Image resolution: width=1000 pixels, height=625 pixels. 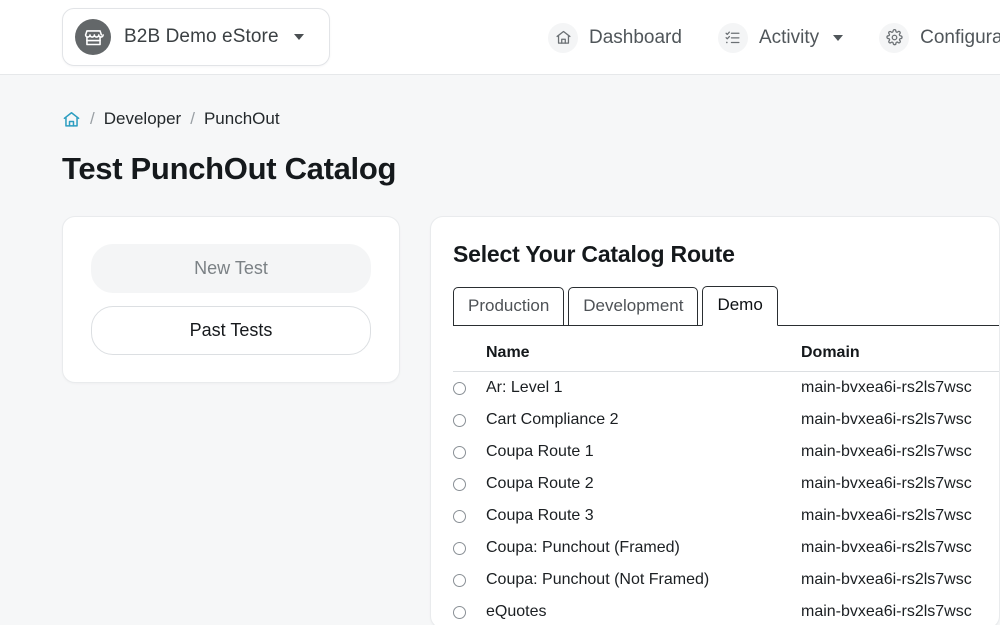 I want to click on route-name: Coupa: Punchout (Framed), so click(x=583, y=547).